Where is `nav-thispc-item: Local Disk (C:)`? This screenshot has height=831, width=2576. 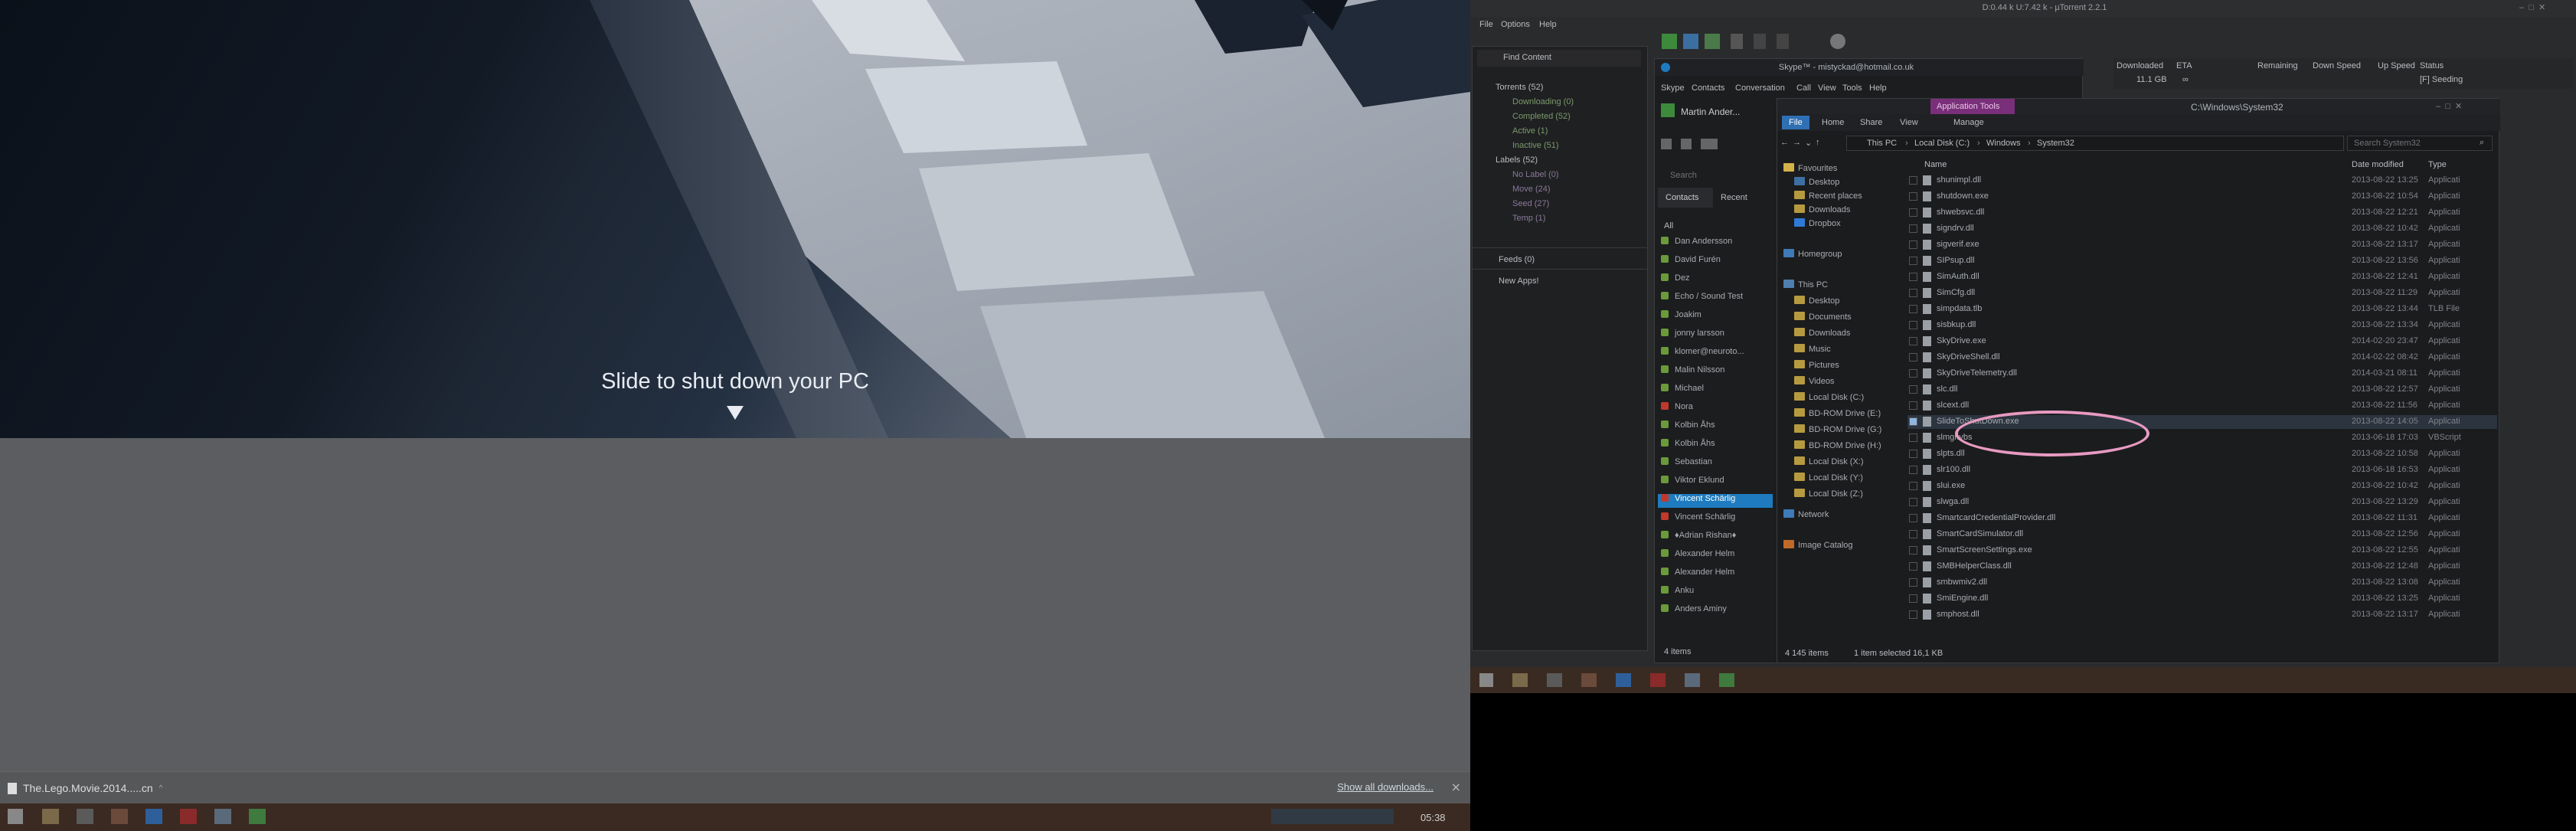 nav-thispc-item: Local Disk (C:) is located at coordinates (1829, 399).